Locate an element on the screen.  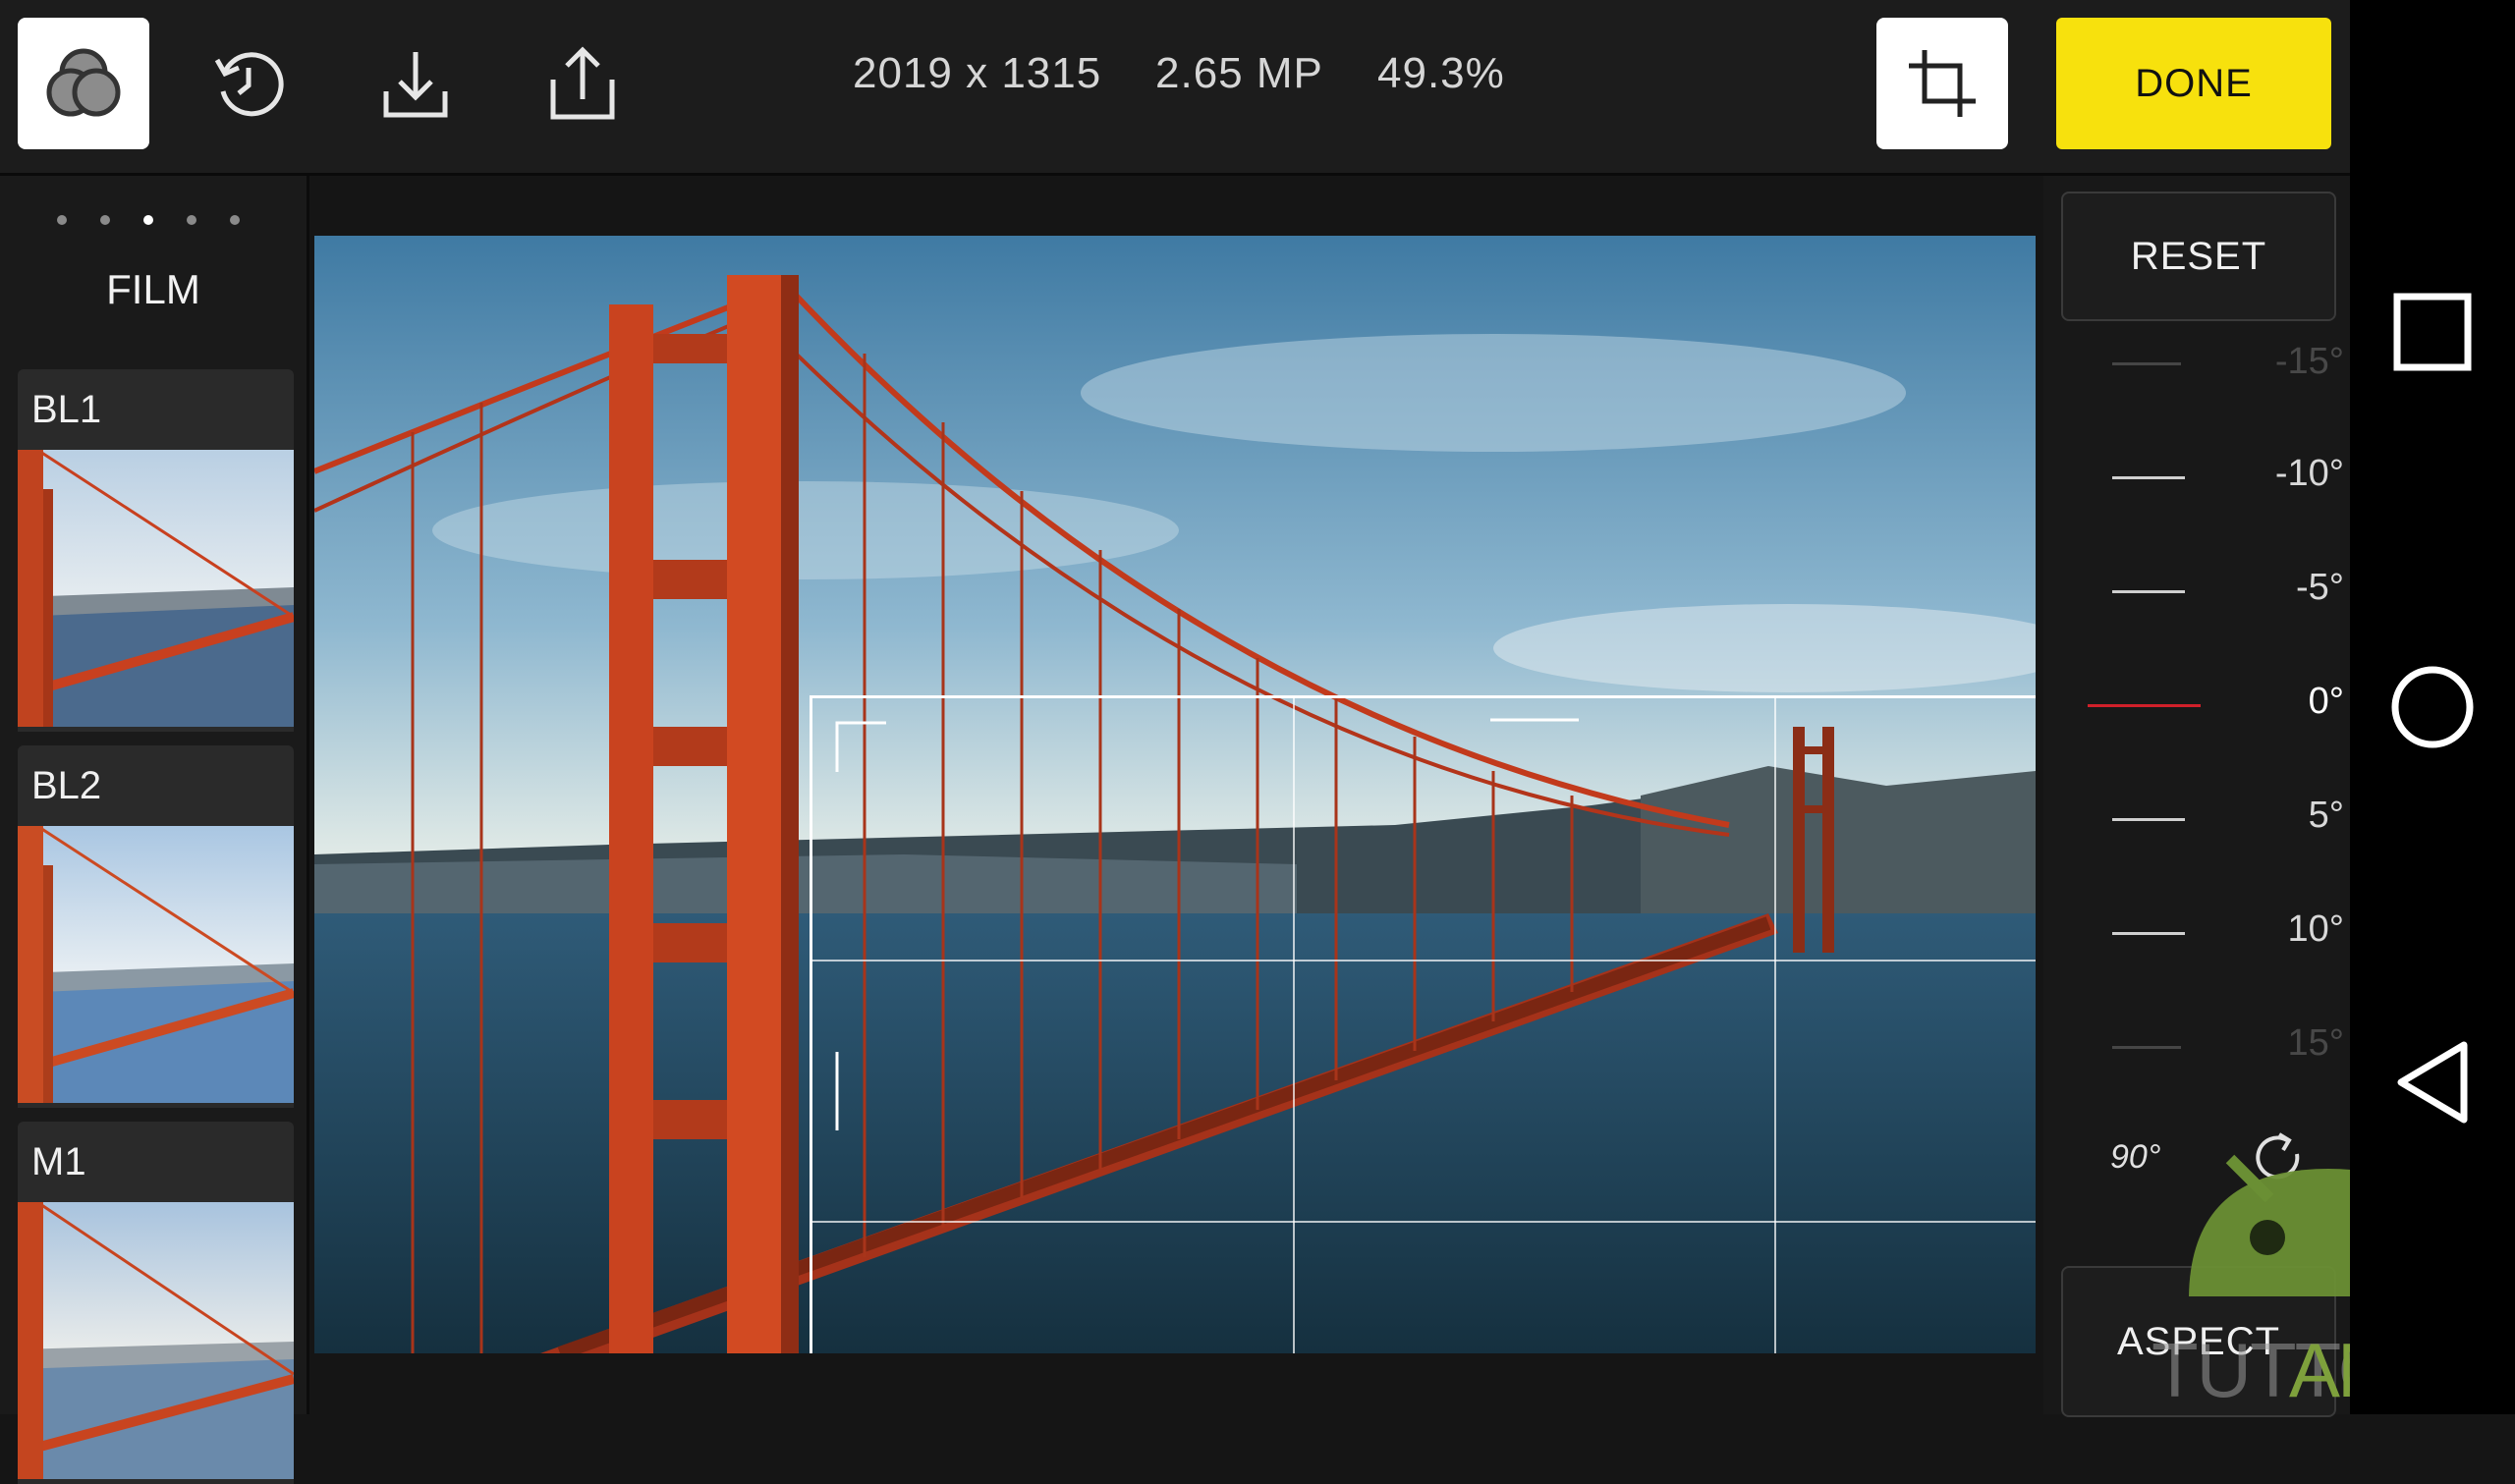
share-button is located at coordinates (582, 83).